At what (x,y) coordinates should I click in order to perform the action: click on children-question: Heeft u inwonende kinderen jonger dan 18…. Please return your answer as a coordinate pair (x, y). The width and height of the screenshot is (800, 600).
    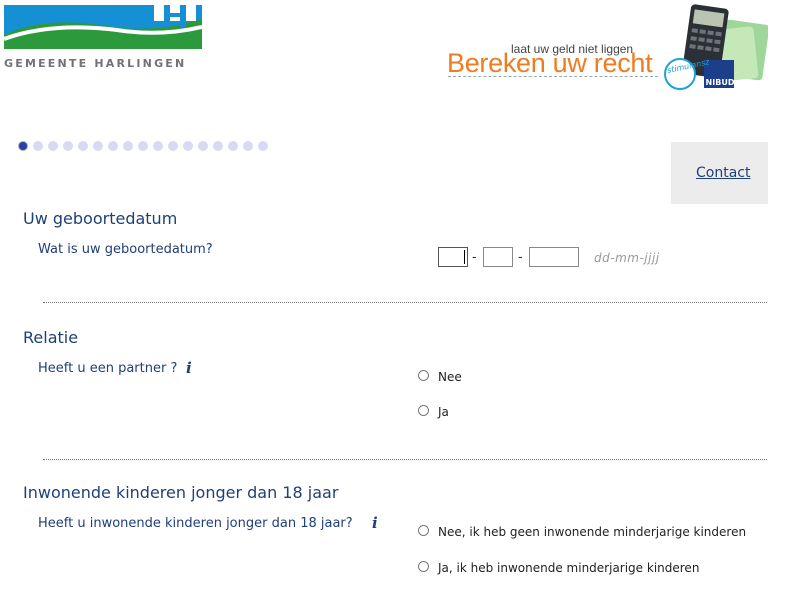
    Looking at the image, I should click on (195, 523).